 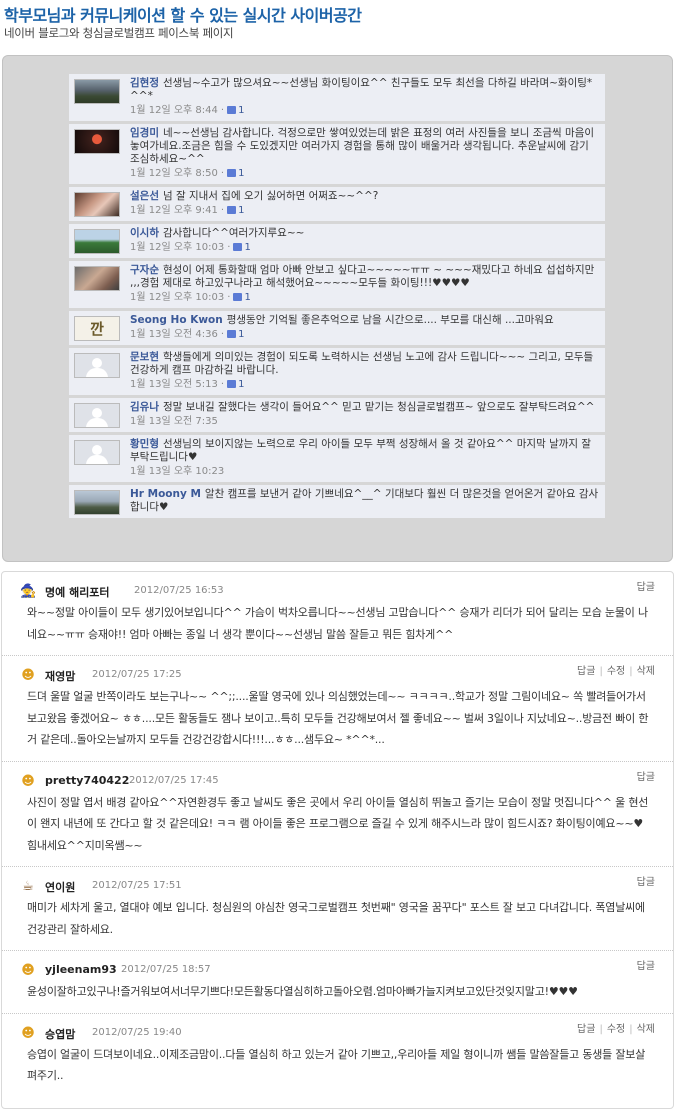 I want to click on facebook-comment: 이시하 감사합니다^^여러가지루요~~ 1월 12일 오후 10:03 · 1, so click(x=337, y=241).